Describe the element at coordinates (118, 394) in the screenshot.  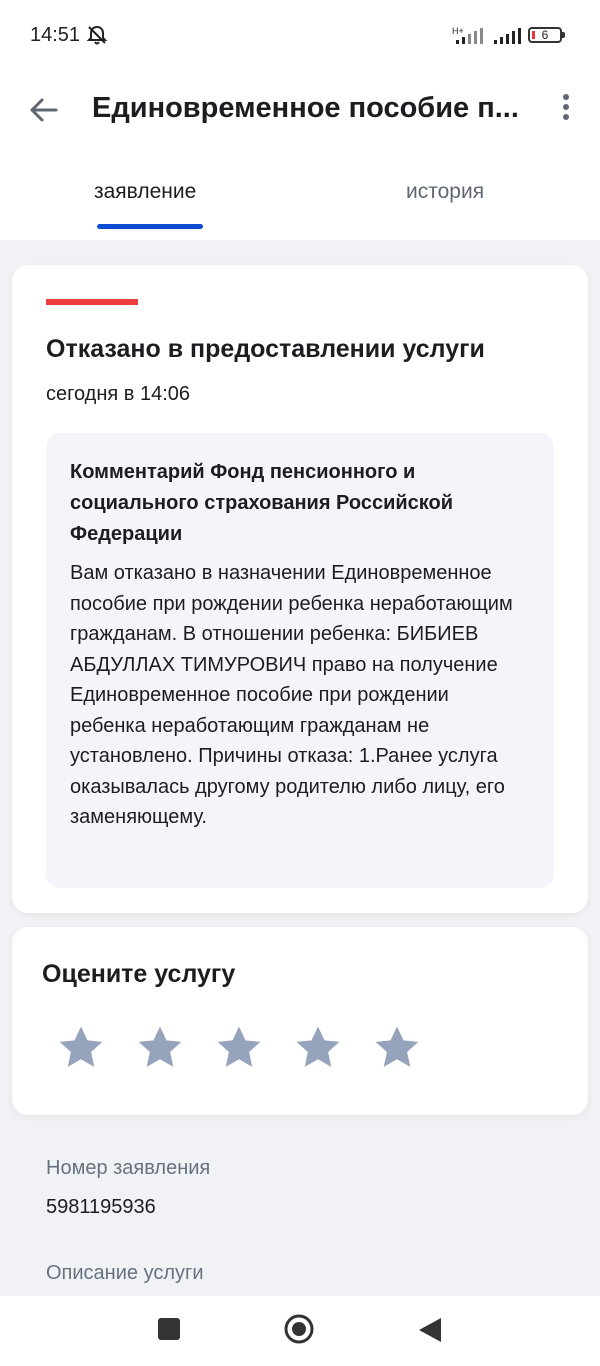
I see `status-date: сегодня в 14:06` at that location.